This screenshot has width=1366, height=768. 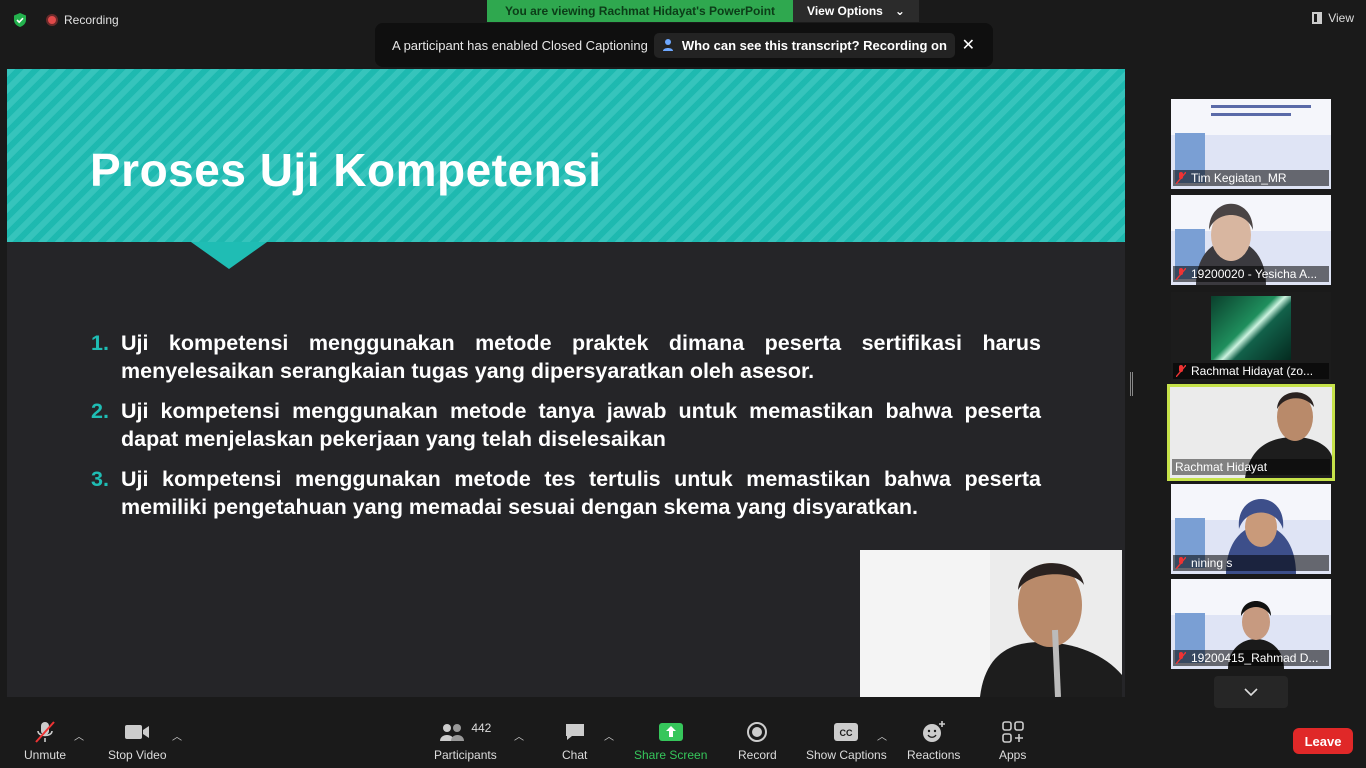 I want to click on share-screen-button: Share Screen, so click(x=670, y=741).